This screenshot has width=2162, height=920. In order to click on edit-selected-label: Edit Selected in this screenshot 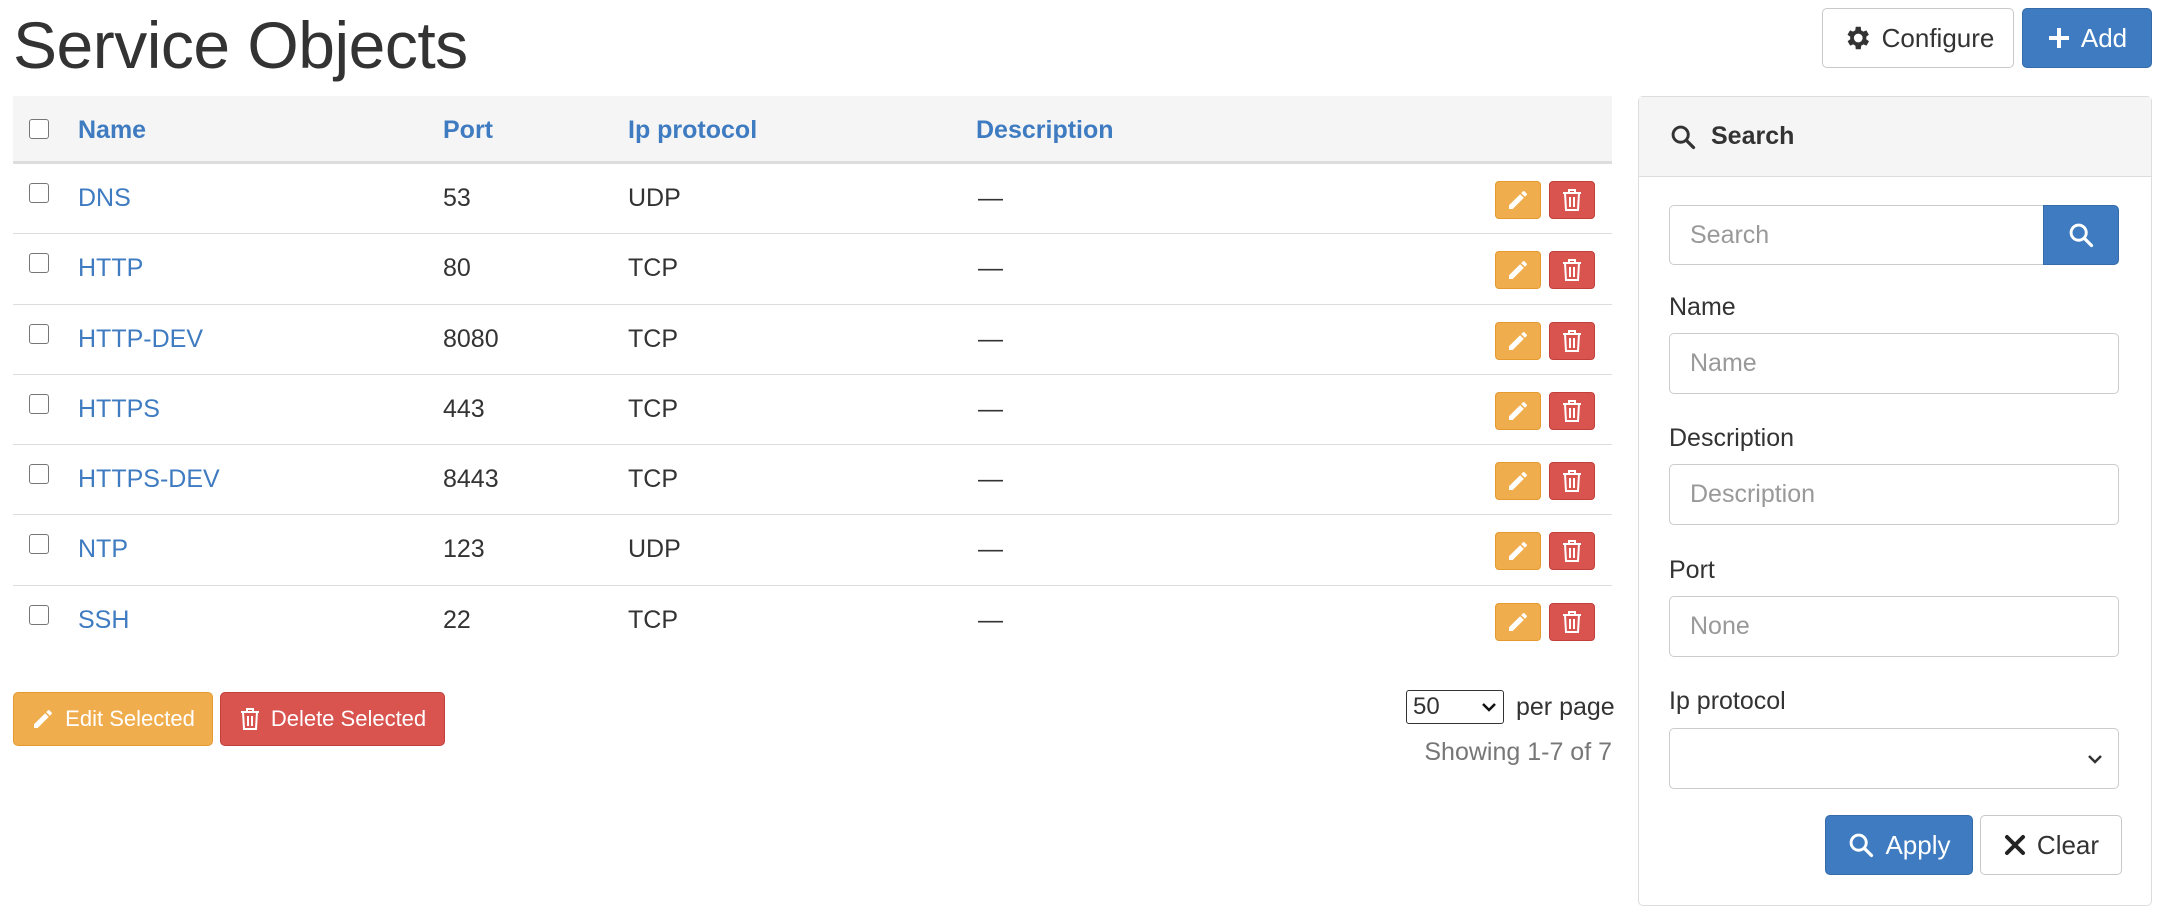, I will do `click(130, 718)`.